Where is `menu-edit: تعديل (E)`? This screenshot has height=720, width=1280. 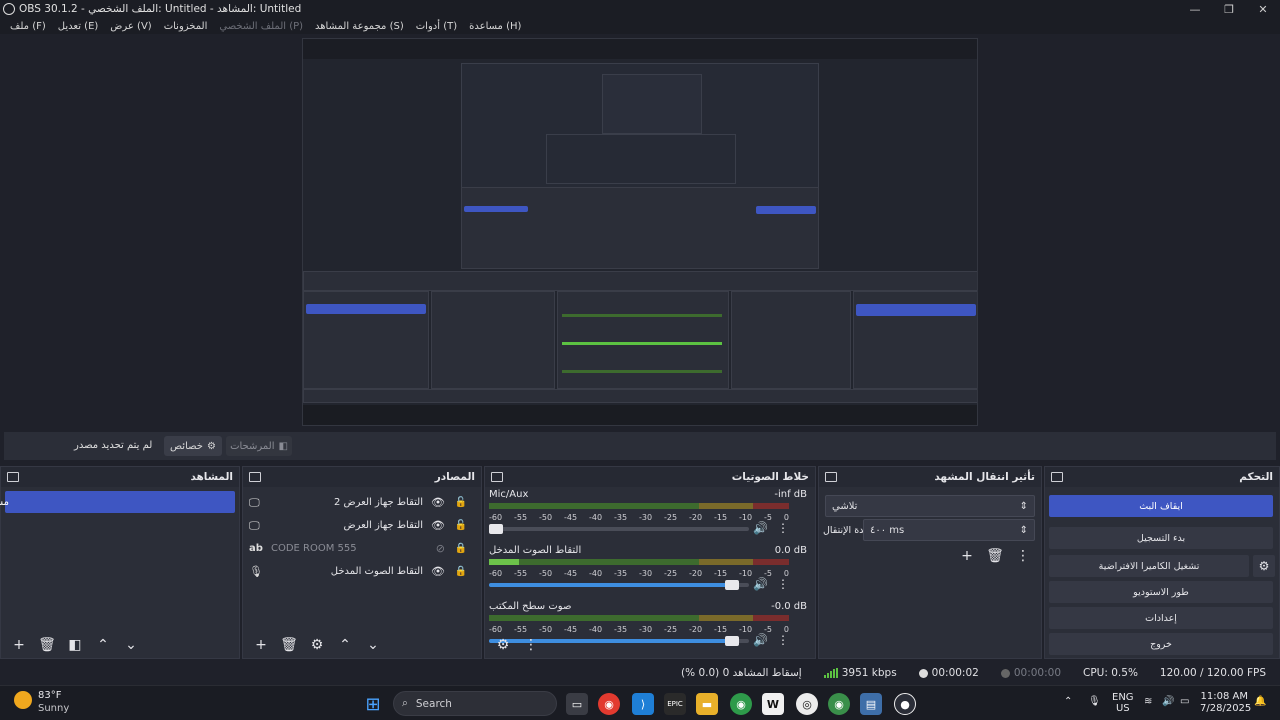 menu-edit: تعديل (E) is located at coordinates (78, 26).